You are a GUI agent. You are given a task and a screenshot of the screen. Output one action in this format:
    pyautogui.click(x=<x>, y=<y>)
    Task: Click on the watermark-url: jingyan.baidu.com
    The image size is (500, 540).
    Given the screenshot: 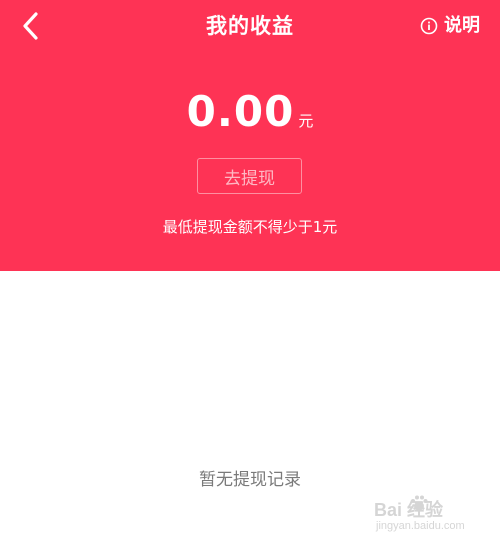 What is the action you would take?
    pyautogui.click(x=420, y=526)
    